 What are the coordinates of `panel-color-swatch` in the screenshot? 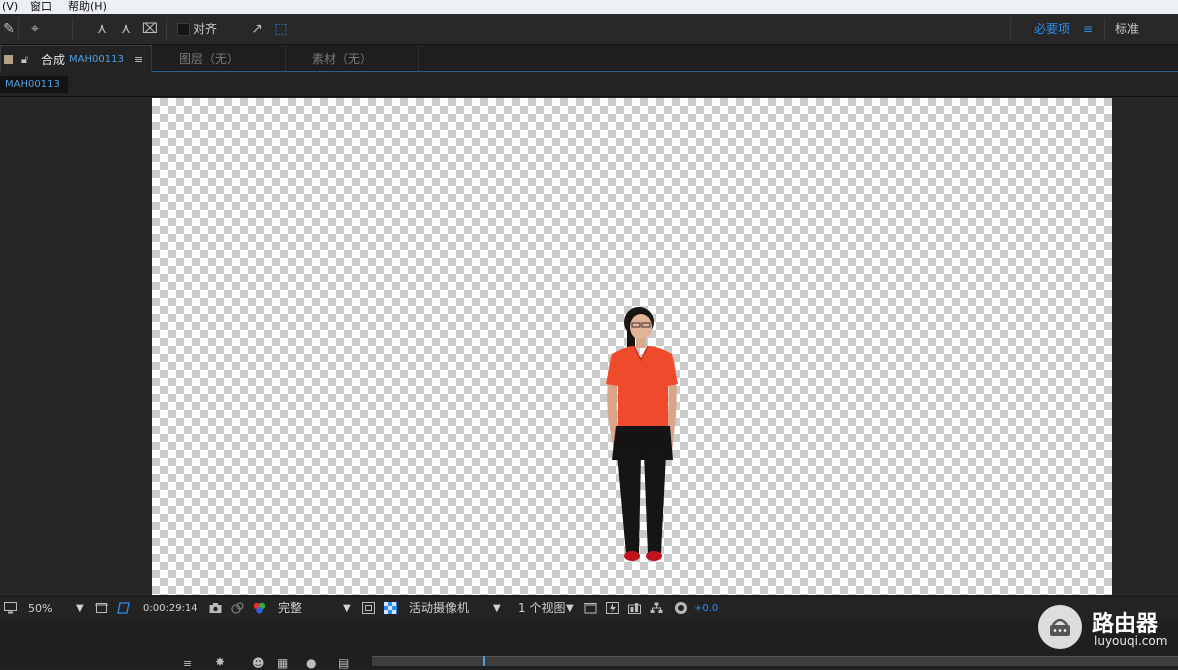 It's located at (8, 59).